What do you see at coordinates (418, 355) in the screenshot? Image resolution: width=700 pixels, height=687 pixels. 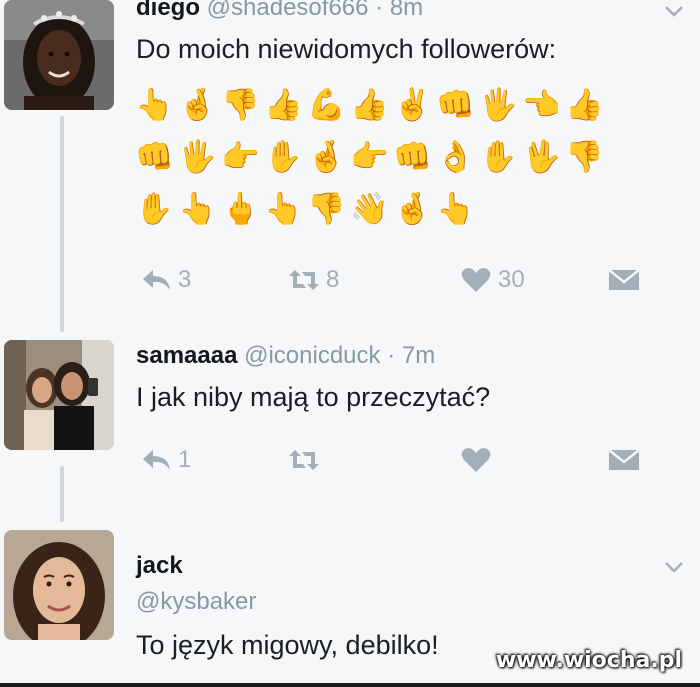 I see `timestamp: 7m` at bounding box center [418, 355].